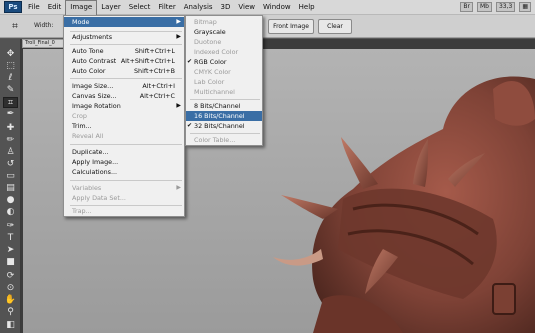 The height and width of the screenshot is (333, 535). What do you see at coordinates (10, 250) in the screenshot?
I see `path-selection-tool-icon: ➤` at bounding box center [10, 250].